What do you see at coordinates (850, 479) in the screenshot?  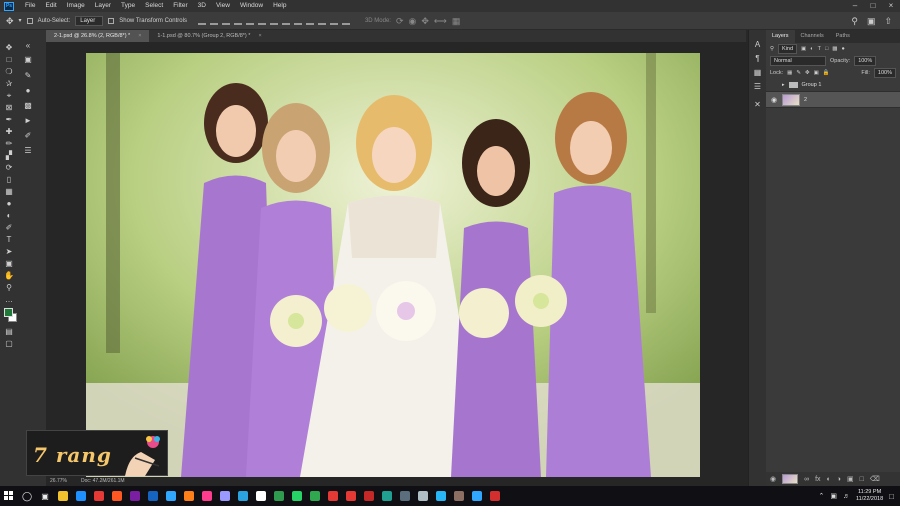 I see `new-group-icon: ▣` at bounding box center [850, 479].